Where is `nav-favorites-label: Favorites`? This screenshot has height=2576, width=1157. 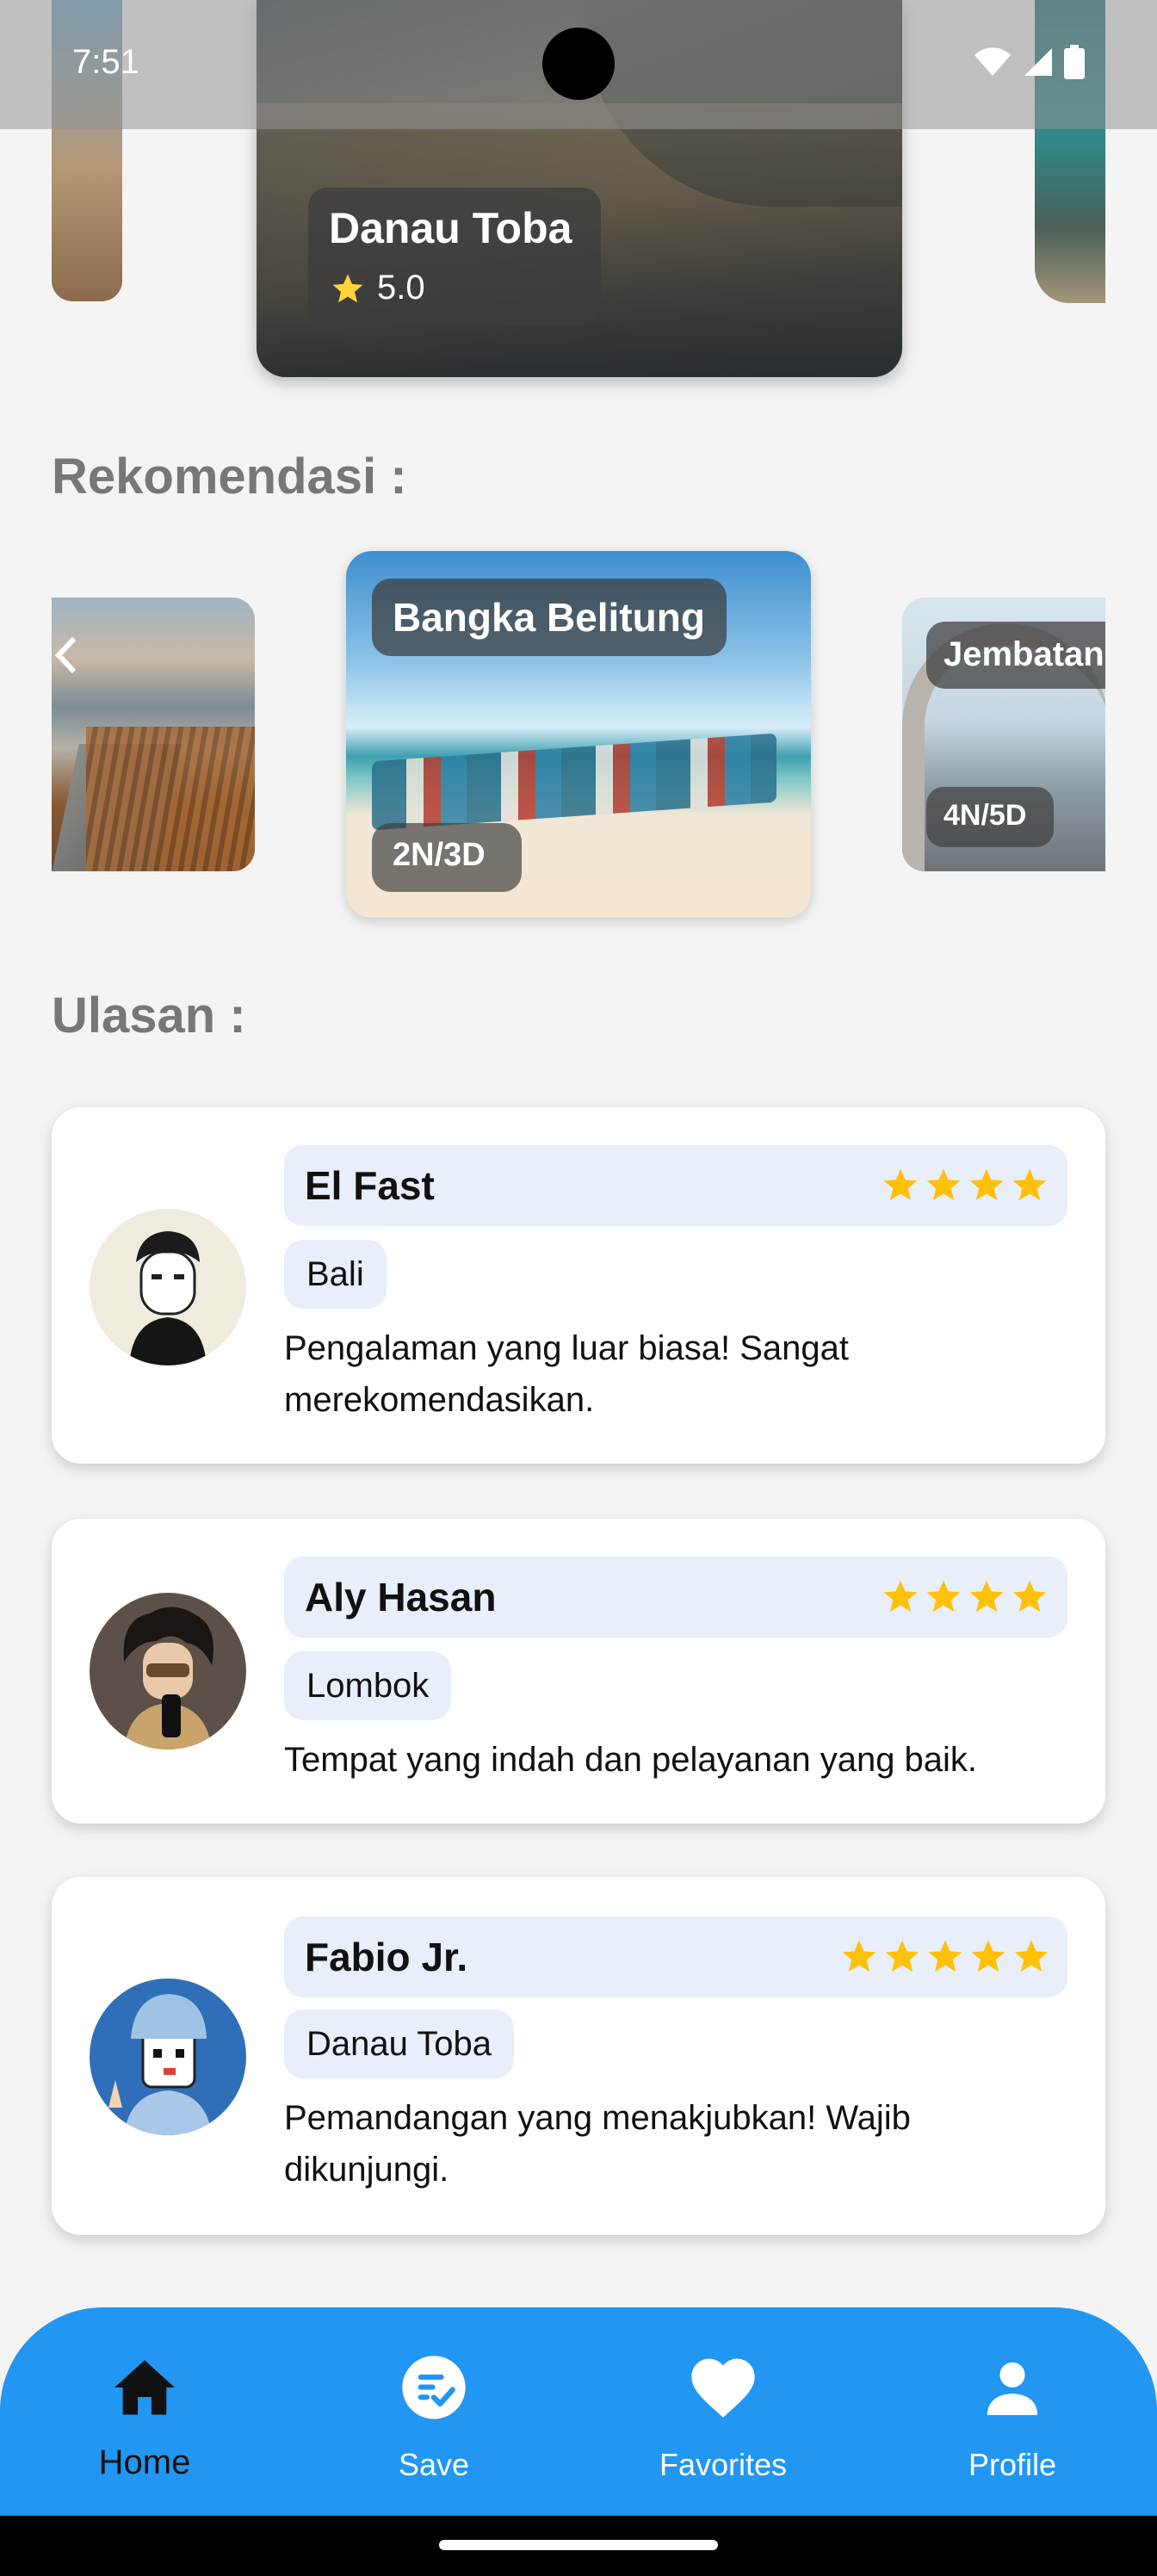
nav-favorites-label: Favorites is located at coordinates (723, 2465).